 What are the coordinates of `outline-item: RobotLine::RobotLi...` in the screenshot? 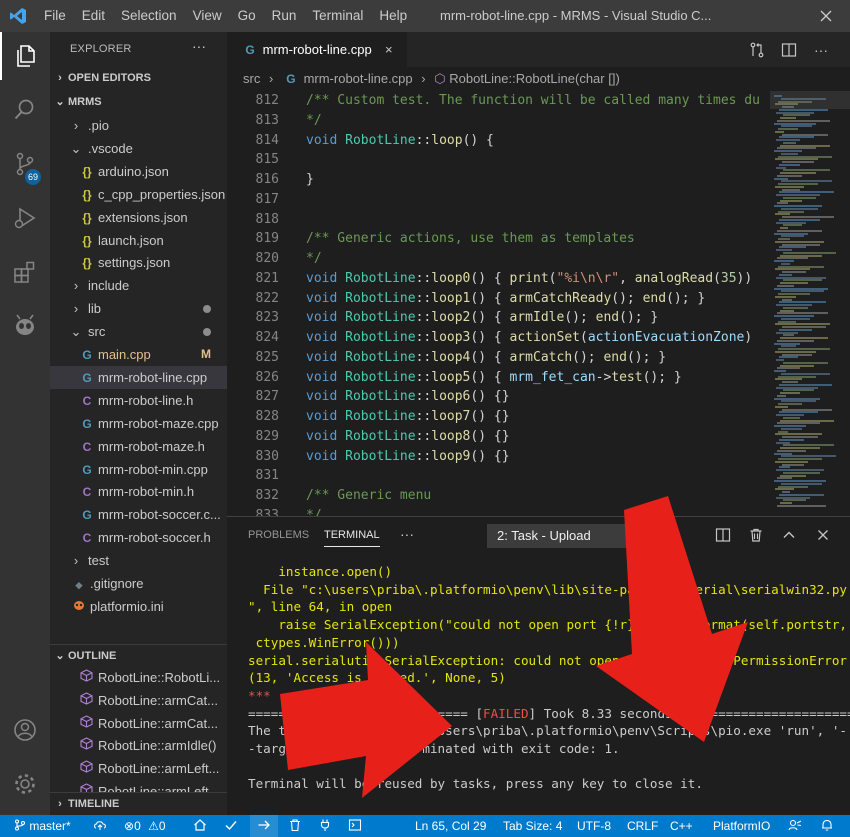 It's located at (138, 677).